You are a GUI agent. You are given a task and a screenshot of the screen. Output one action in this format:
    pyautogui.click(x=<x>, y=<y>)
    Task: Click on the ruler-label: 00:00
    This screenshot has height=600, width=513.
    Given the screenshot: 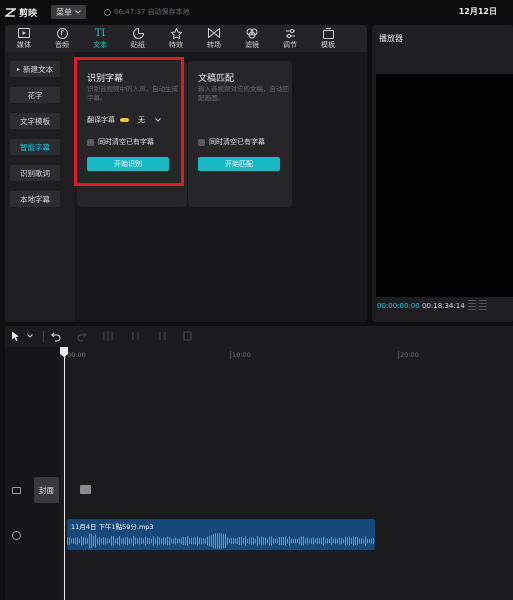 What is the action you would take?
    pyautogui.click(x=76, y=355)
    